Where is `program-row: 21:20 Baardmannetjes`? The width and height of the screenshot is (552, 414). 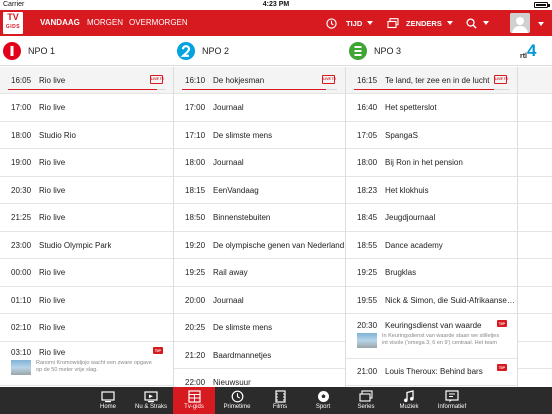
program-row: 21:20 Baardmannetjes is located at coordinates (259, 355).